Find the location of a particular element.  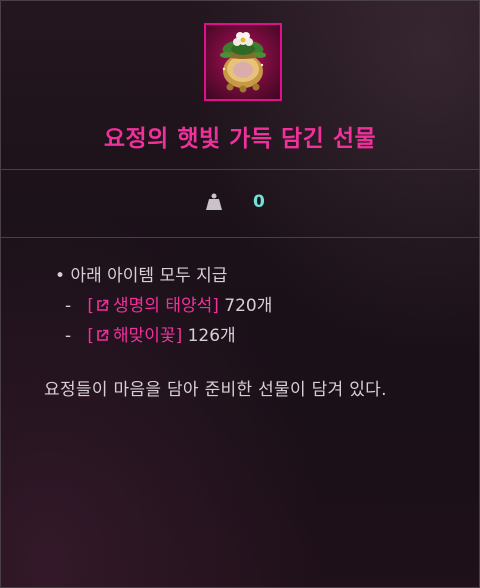

weight-value: 0 is located at coordinates (259, 202).